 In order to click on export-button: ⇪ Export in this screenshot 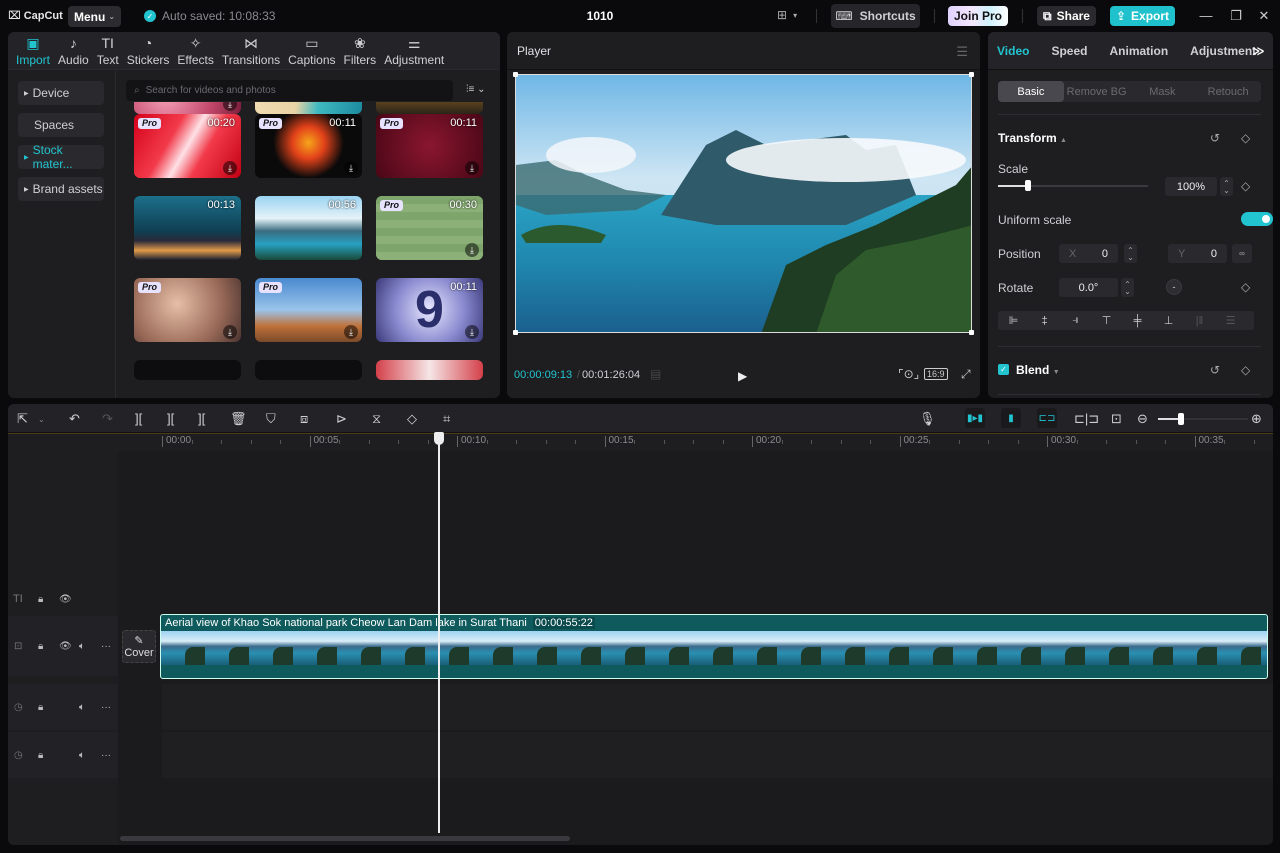, I will do `click(1142, 16)`.